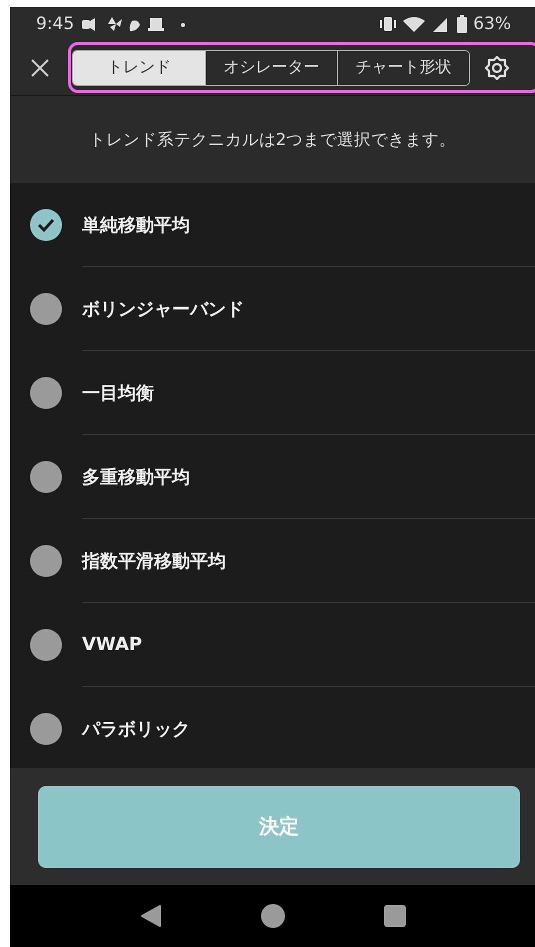 This screenshot has height=947, width=535. What do you see at coordinates (151, 916) in the screenshot?
I see `back-icon` at bounding box center [151, 916].